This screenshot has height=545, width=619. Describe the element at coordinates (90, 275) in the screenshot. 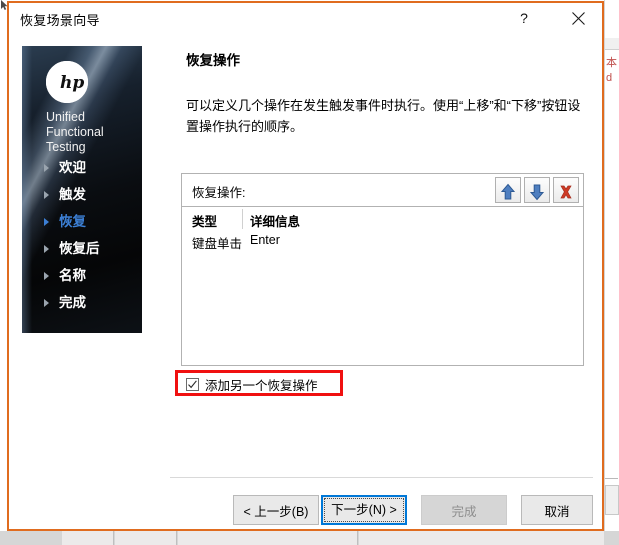

I see `sidebar-item-name: 名称` at that location.